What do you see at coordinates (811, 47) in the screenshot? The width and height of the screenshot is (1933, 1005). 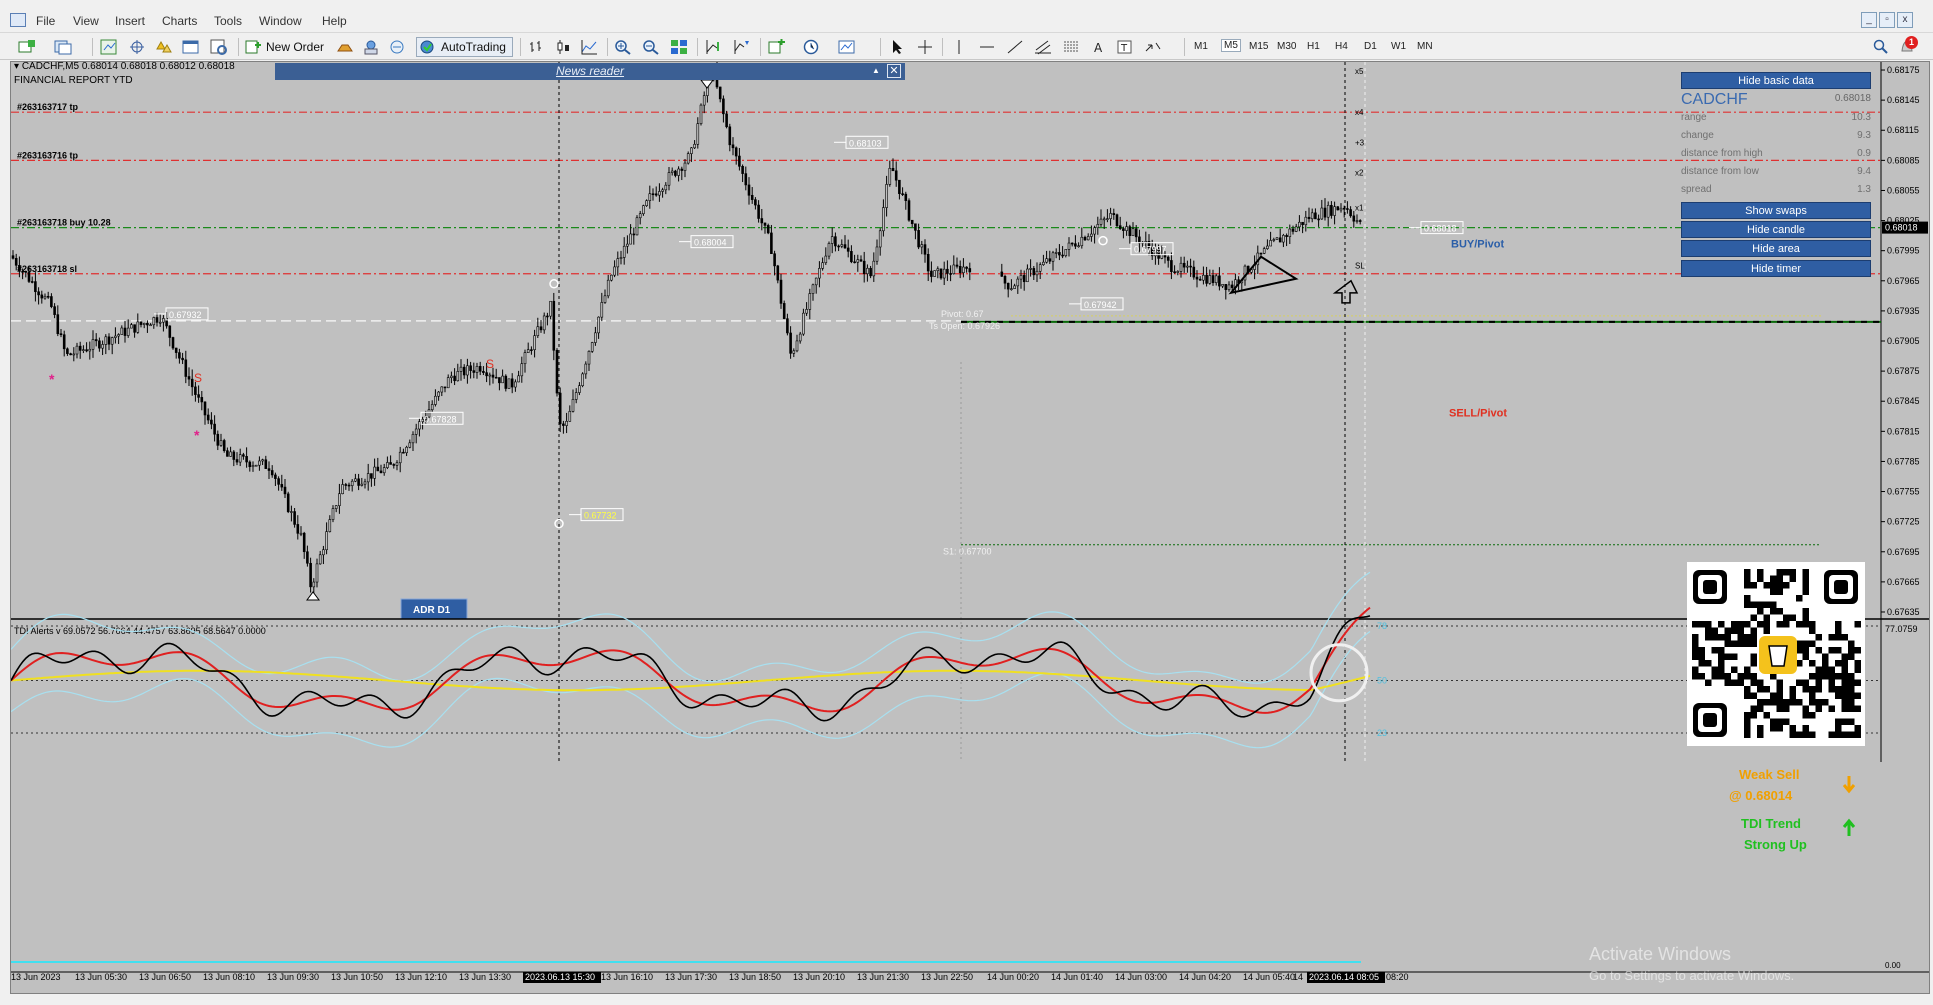 I see `periods-icon` at bounding box center [811, 47].